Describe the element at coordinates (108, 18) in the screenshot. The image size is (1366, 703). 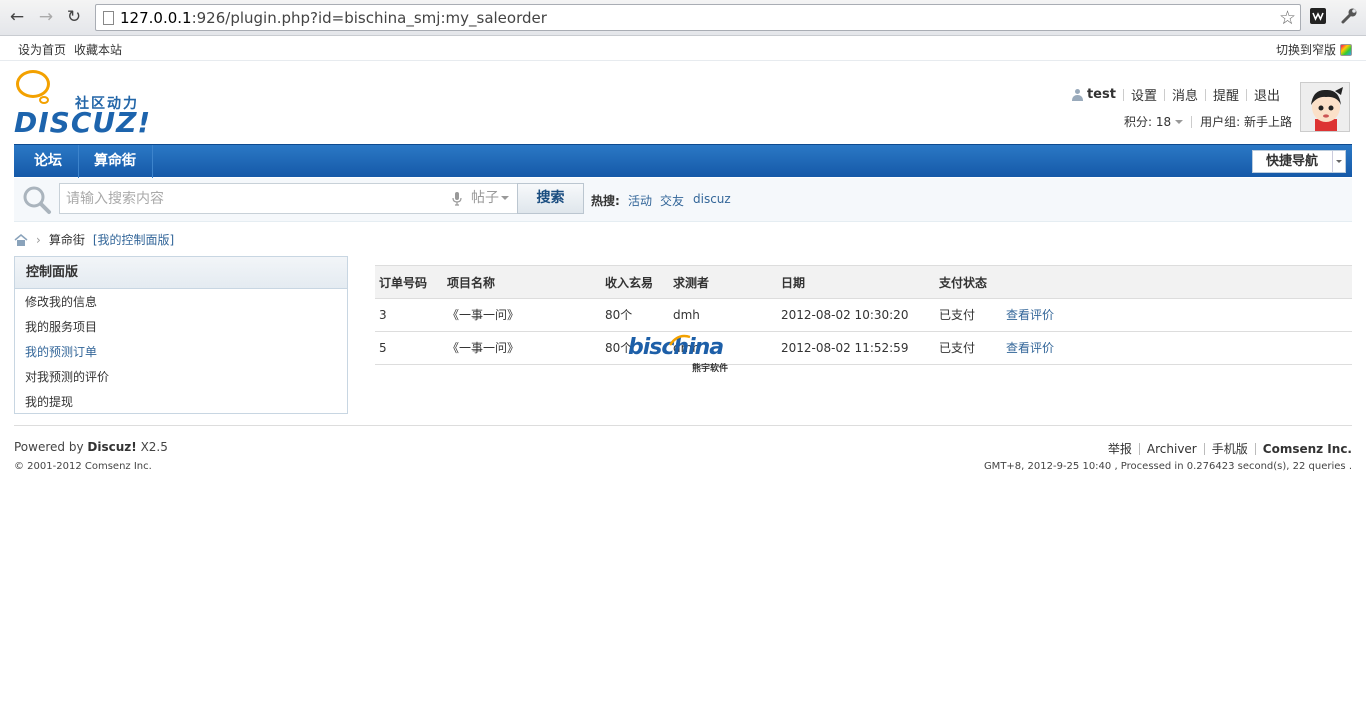
I see `page-icon` at that location.